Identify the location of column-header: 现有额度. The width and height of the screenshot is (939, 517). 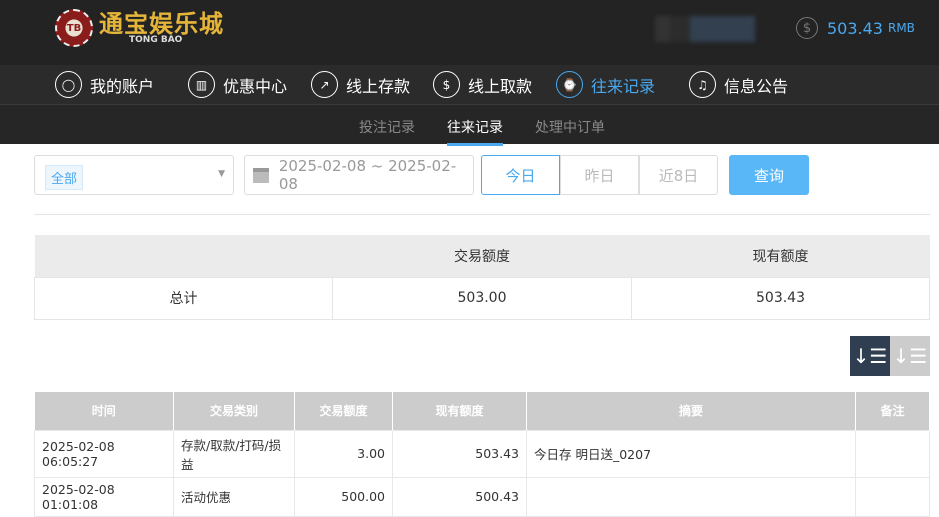
(459, 411).